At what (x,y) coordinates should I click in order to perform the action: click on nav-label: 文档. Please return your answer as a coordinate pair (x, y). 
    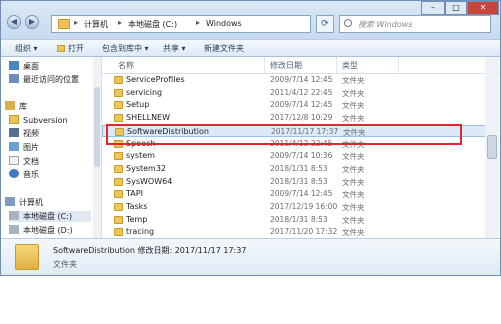
    Looking at the image, I should click on (31, 161).